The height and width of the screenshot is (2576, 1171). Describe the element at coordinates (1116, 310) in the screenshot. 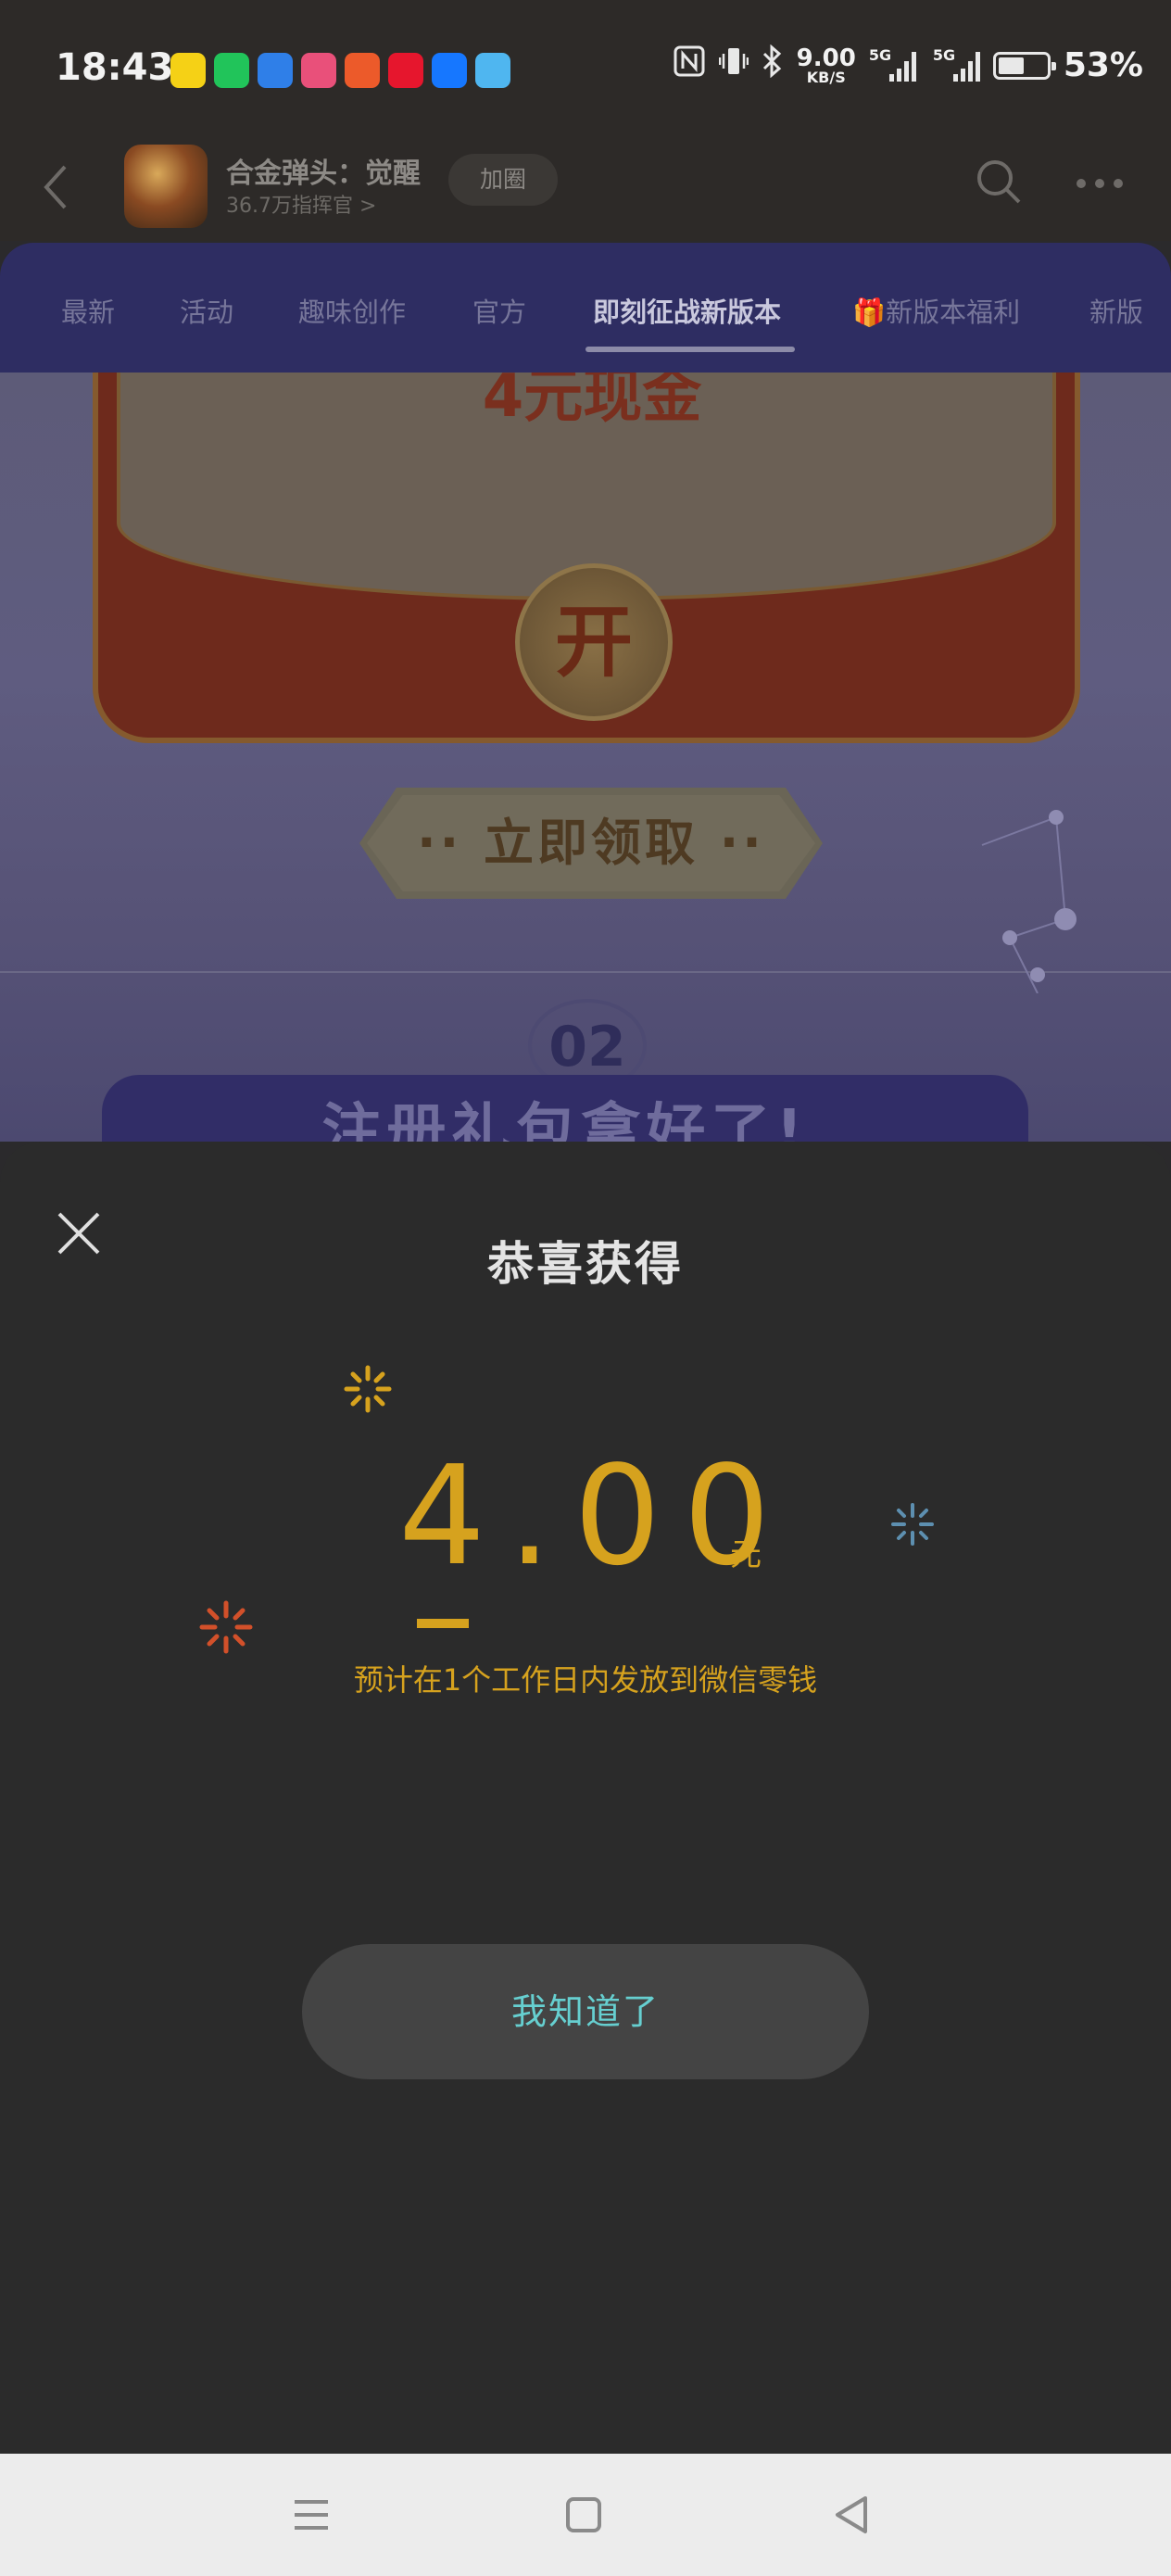

I see `tab-new-cut: 新版` at that location.